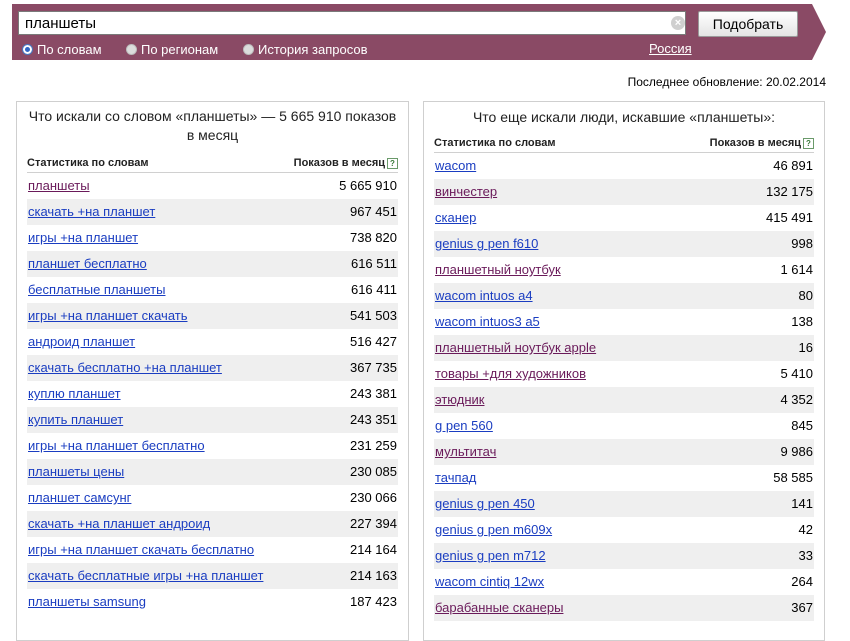 This screenshot has height=641, width=850. I want to click on table-row: андроид планшет 516 427, so click(212, 342).